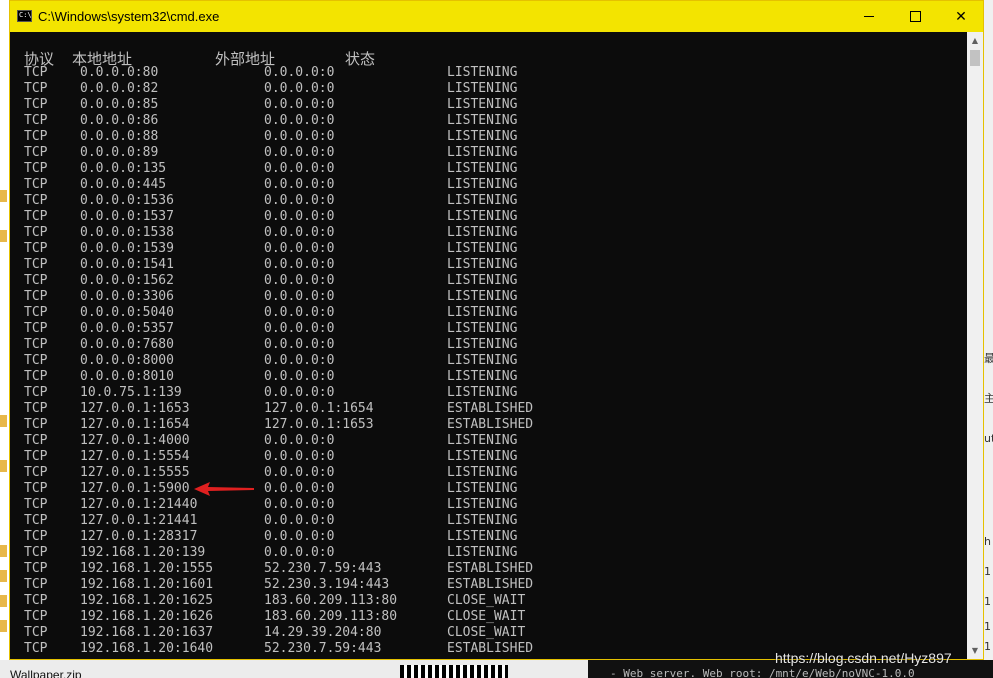 This screenshot has width=993, height=678. I want to click on maximize-button, so click(915, 16).